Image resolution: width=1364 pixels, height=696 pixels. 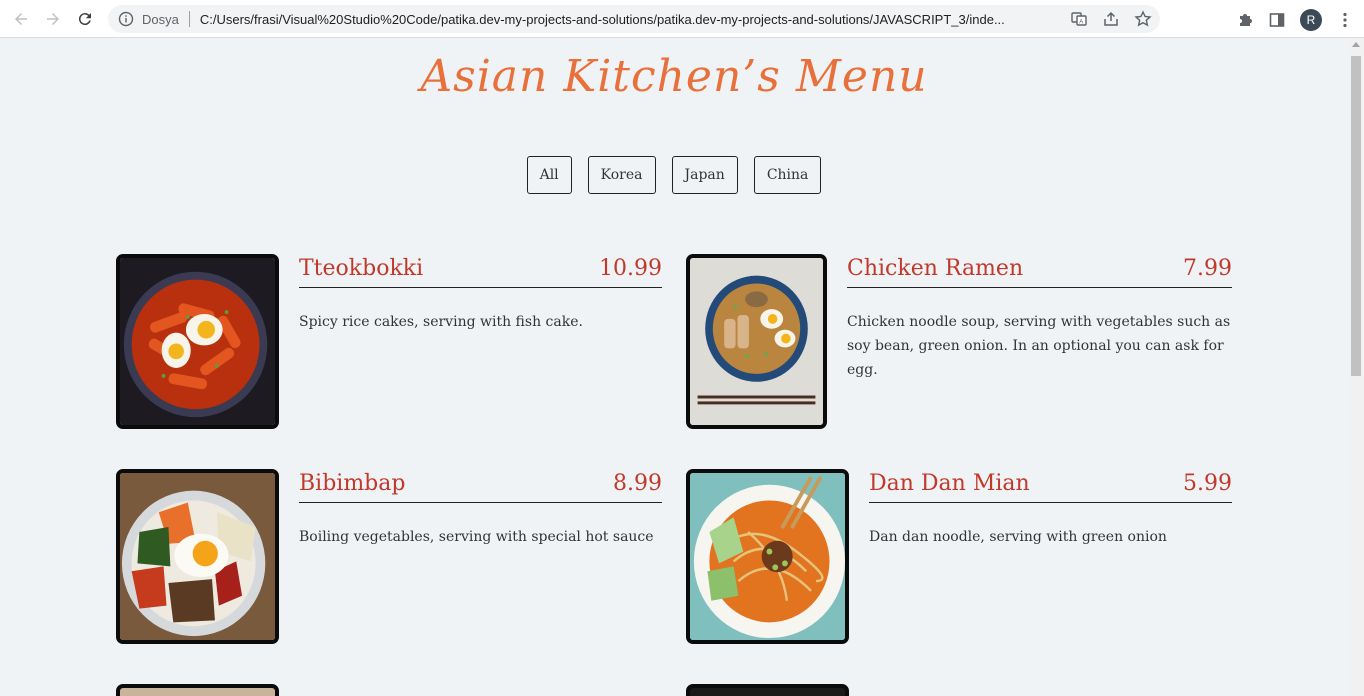 I want to click on item-header: Chicken Ramen 7.99, so click(x=1039, y=272).